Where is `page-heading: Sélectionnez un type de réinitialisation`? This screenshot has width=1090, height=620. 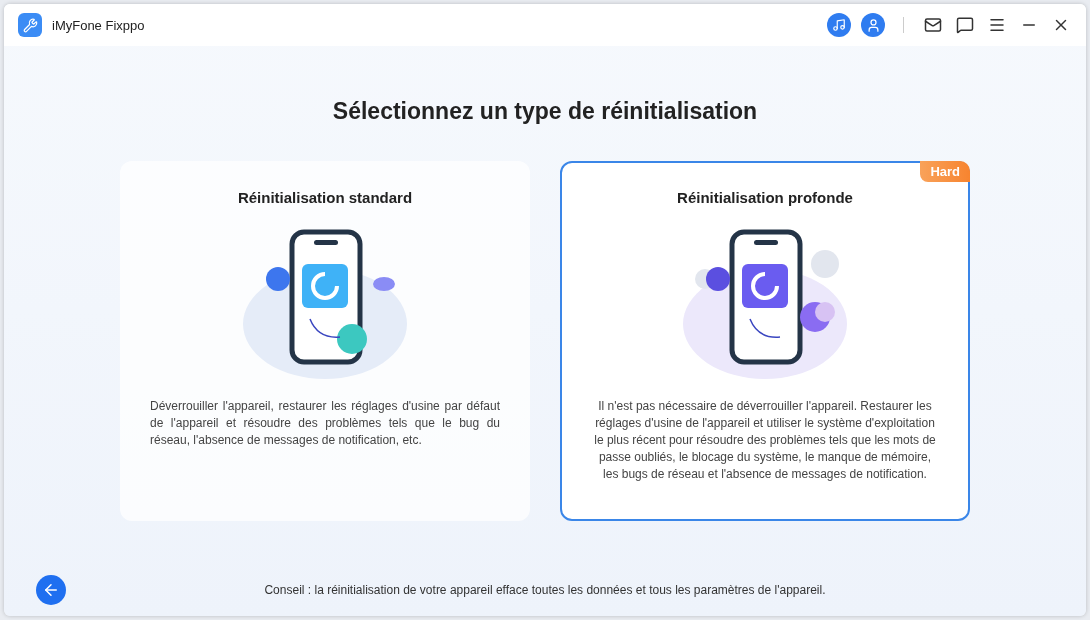
page-heading: Sélectionnez un type de réinitialisation is located at coordinates (545, 111).